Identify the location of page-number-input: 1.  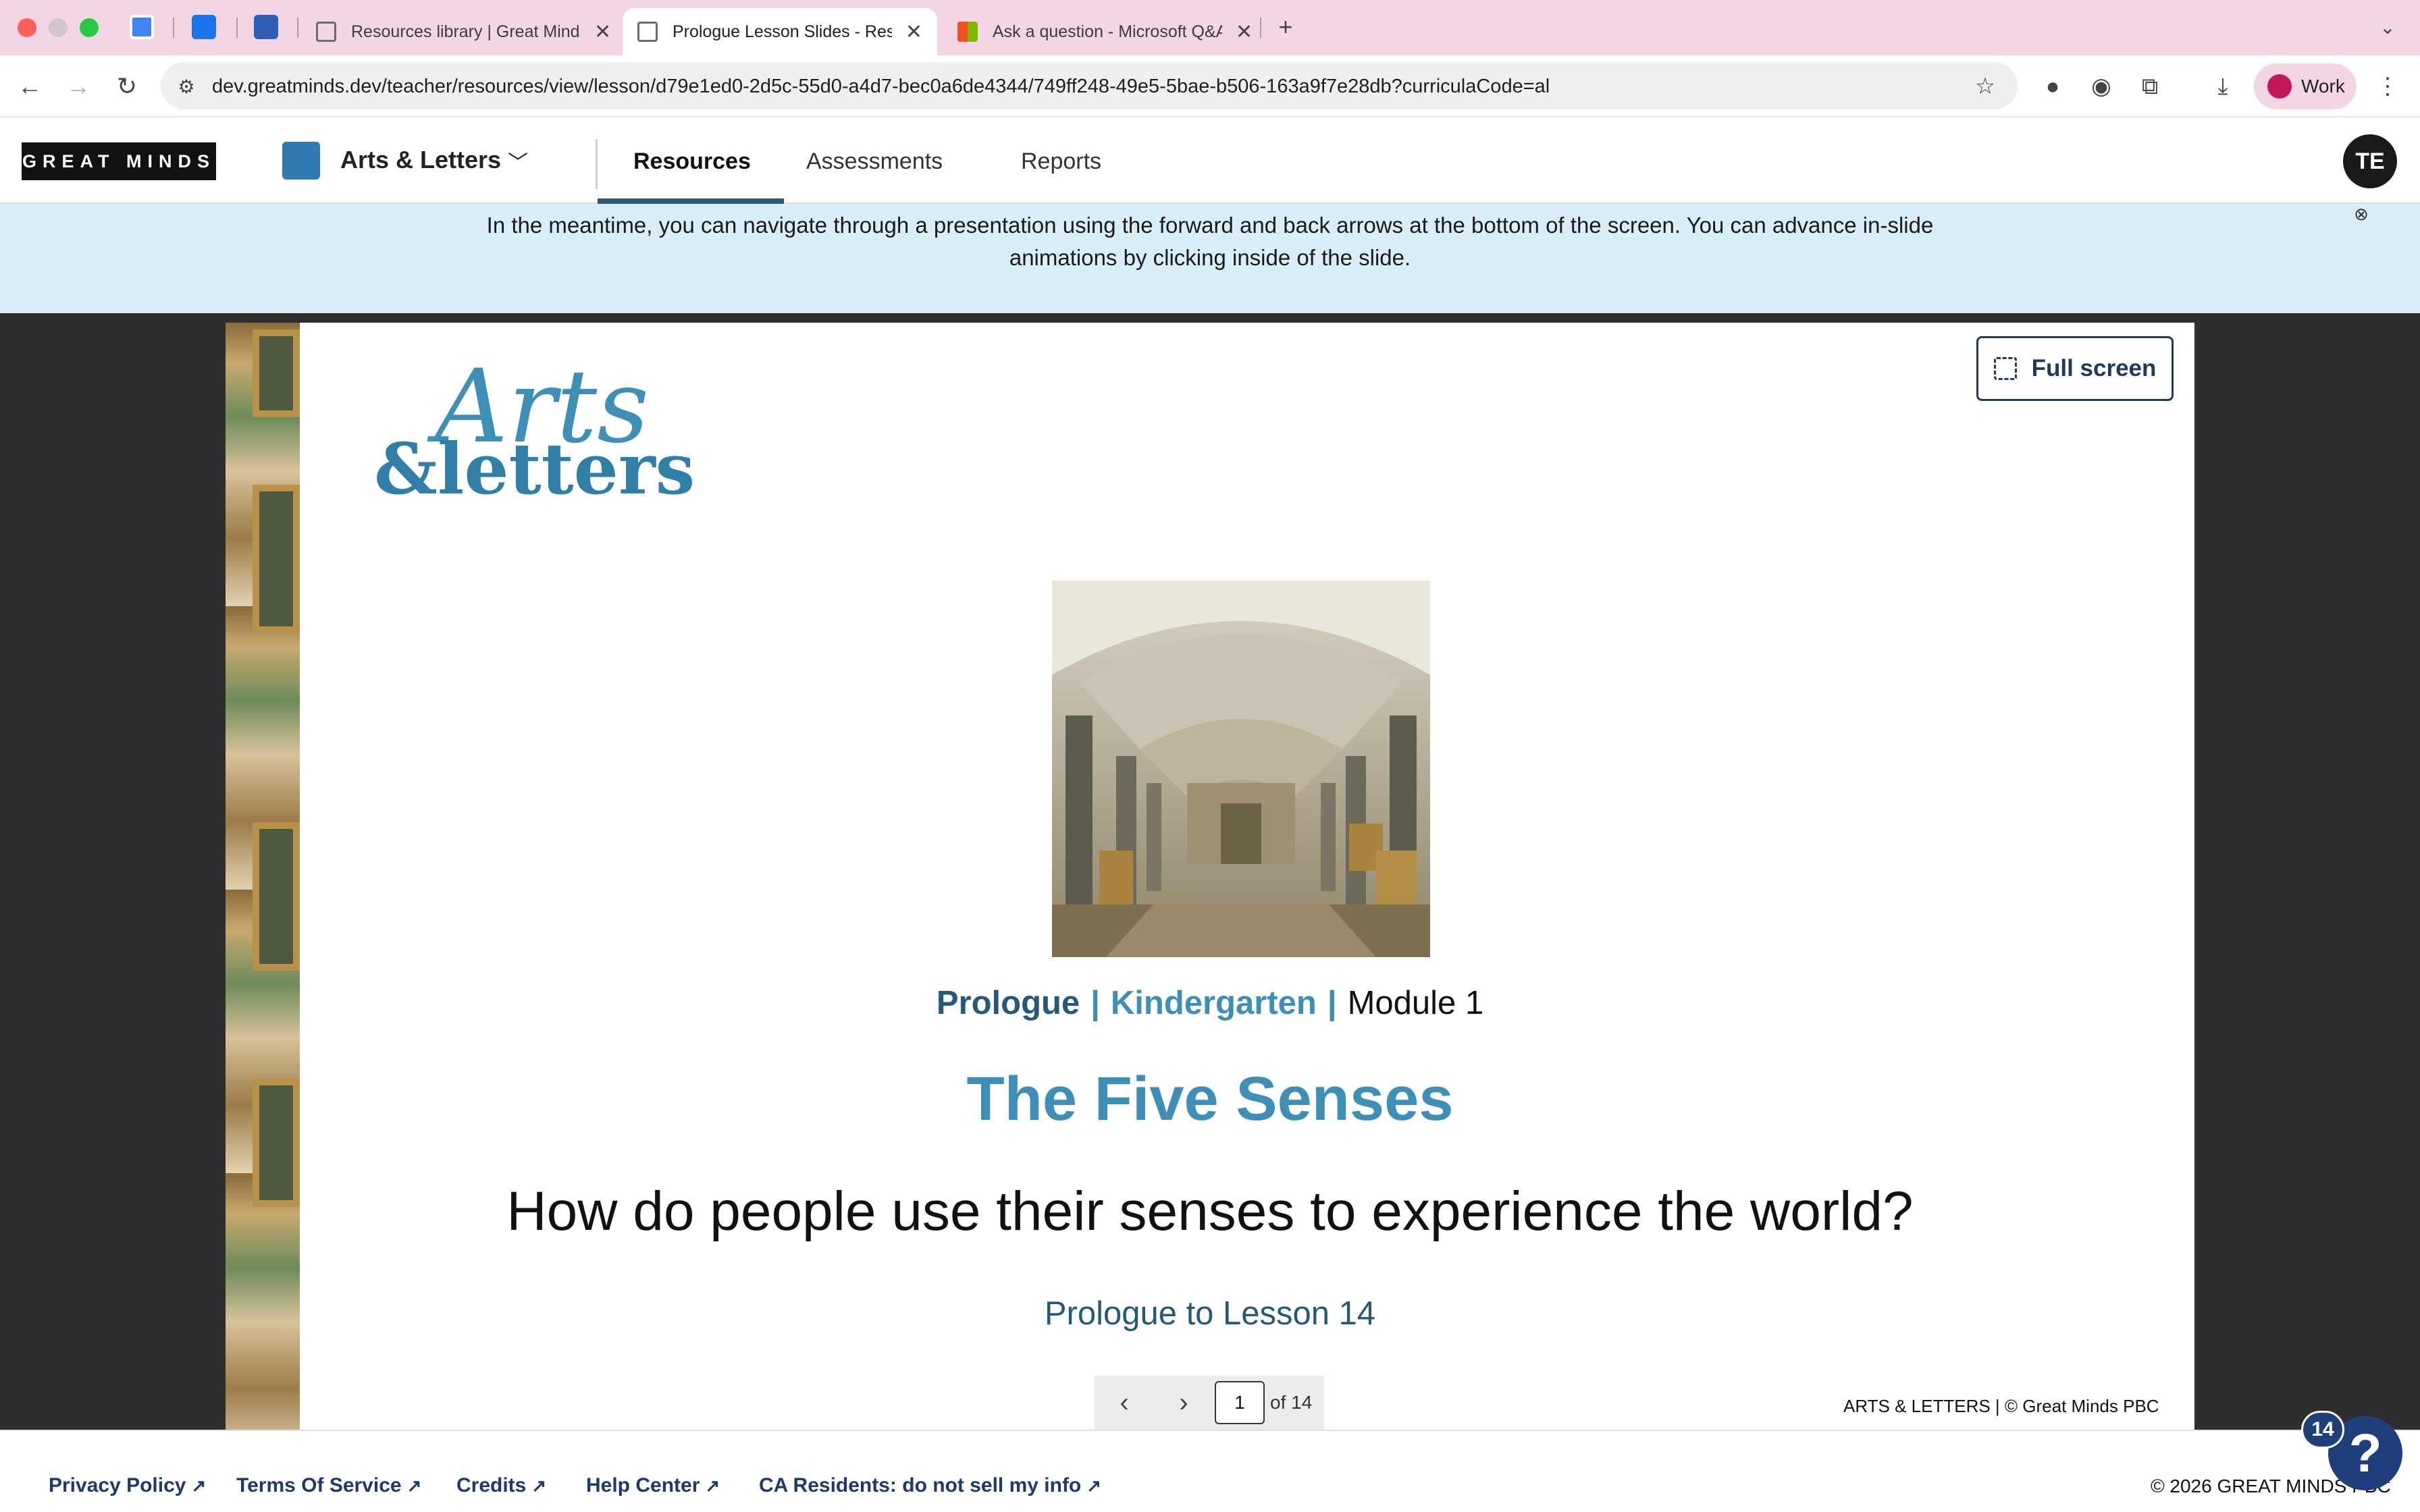
(1240, 1403).